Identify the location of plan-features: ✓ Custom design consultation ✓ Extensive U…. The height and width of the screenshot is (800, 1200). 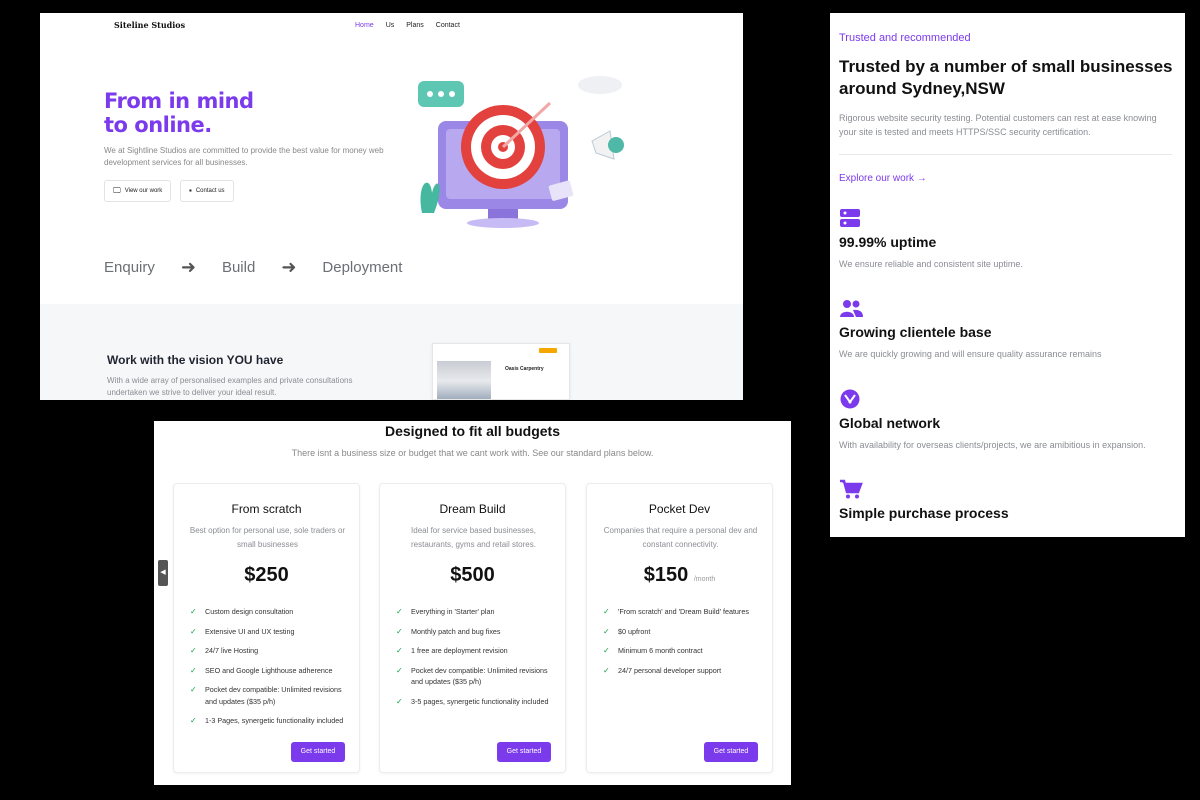
(270, 670).